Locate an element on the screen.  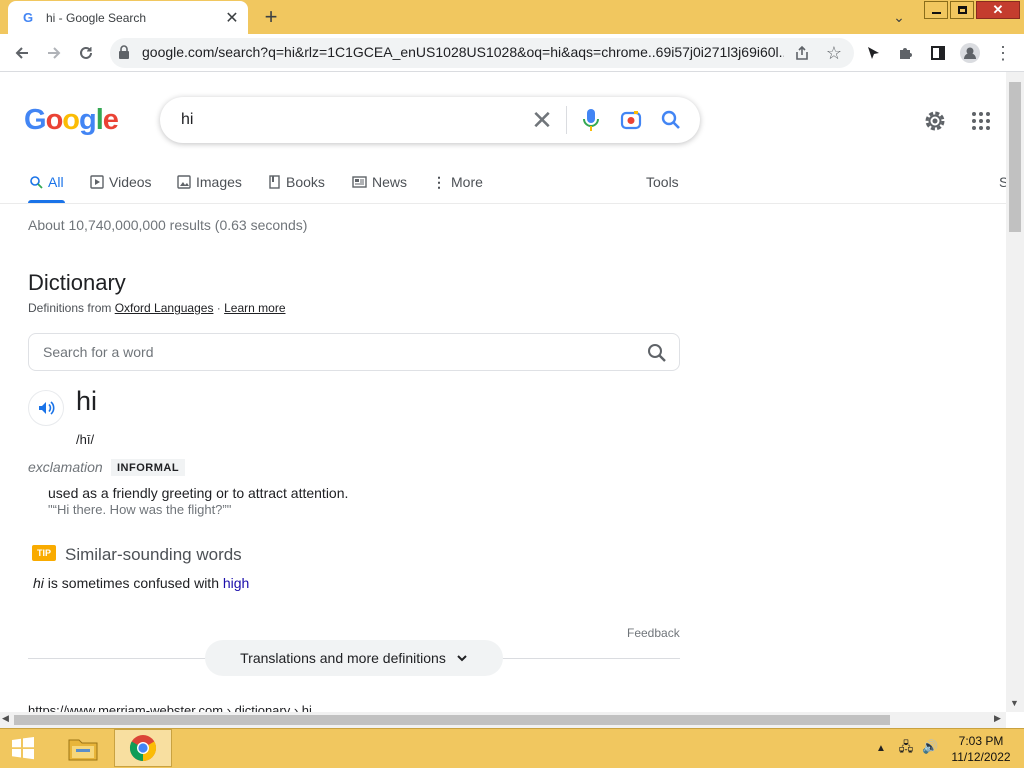
clock-time: 7:03 PM is located at coordinates (981, 741).